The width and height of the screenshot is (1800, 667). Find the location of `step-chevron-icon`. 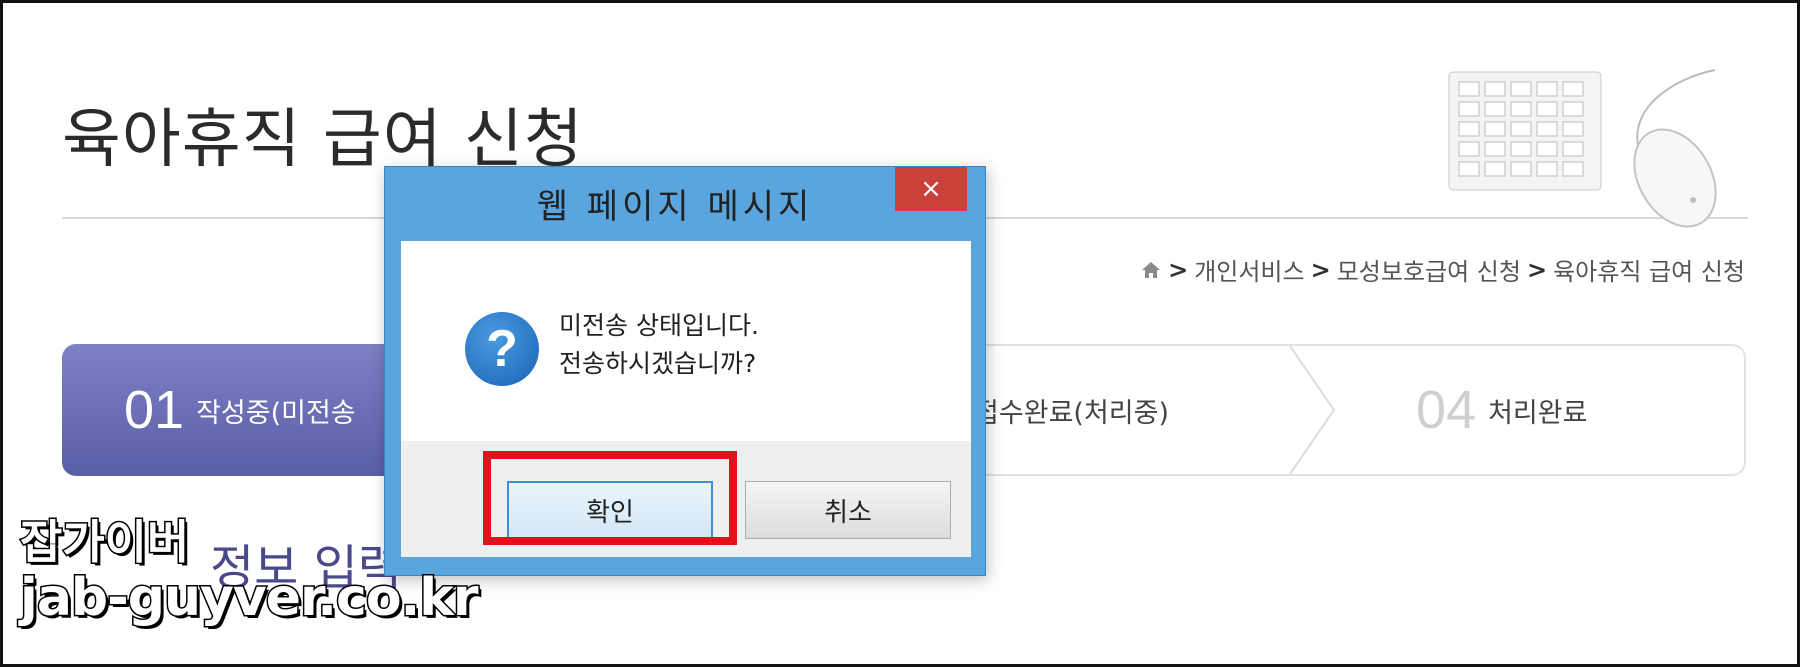

step-chevron-icon is located at coordinates (1312, 410).